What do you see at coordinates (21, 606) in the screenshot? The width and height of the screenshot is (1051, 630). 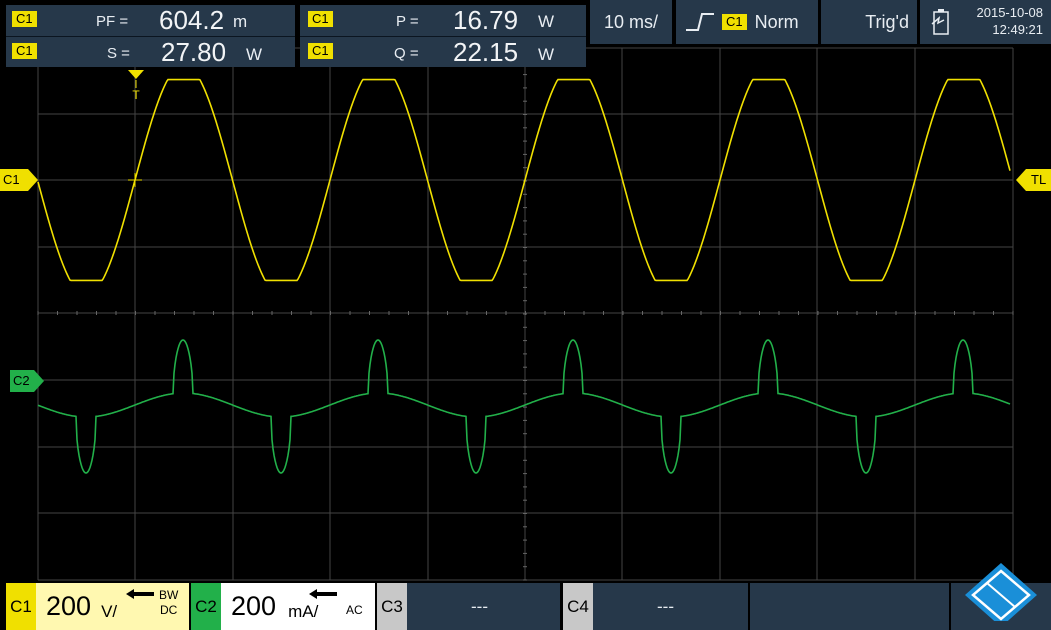 I see `c1-tag: C1` at bounding box center [21, 606].